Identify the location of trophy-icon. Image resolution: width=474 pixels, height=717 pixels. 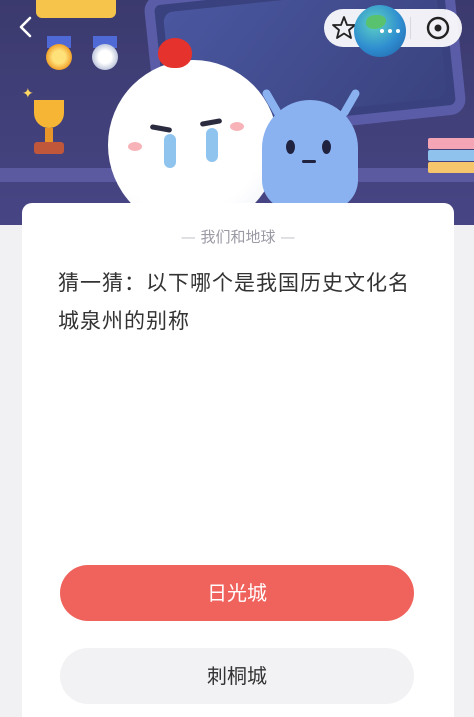
(49, 130).